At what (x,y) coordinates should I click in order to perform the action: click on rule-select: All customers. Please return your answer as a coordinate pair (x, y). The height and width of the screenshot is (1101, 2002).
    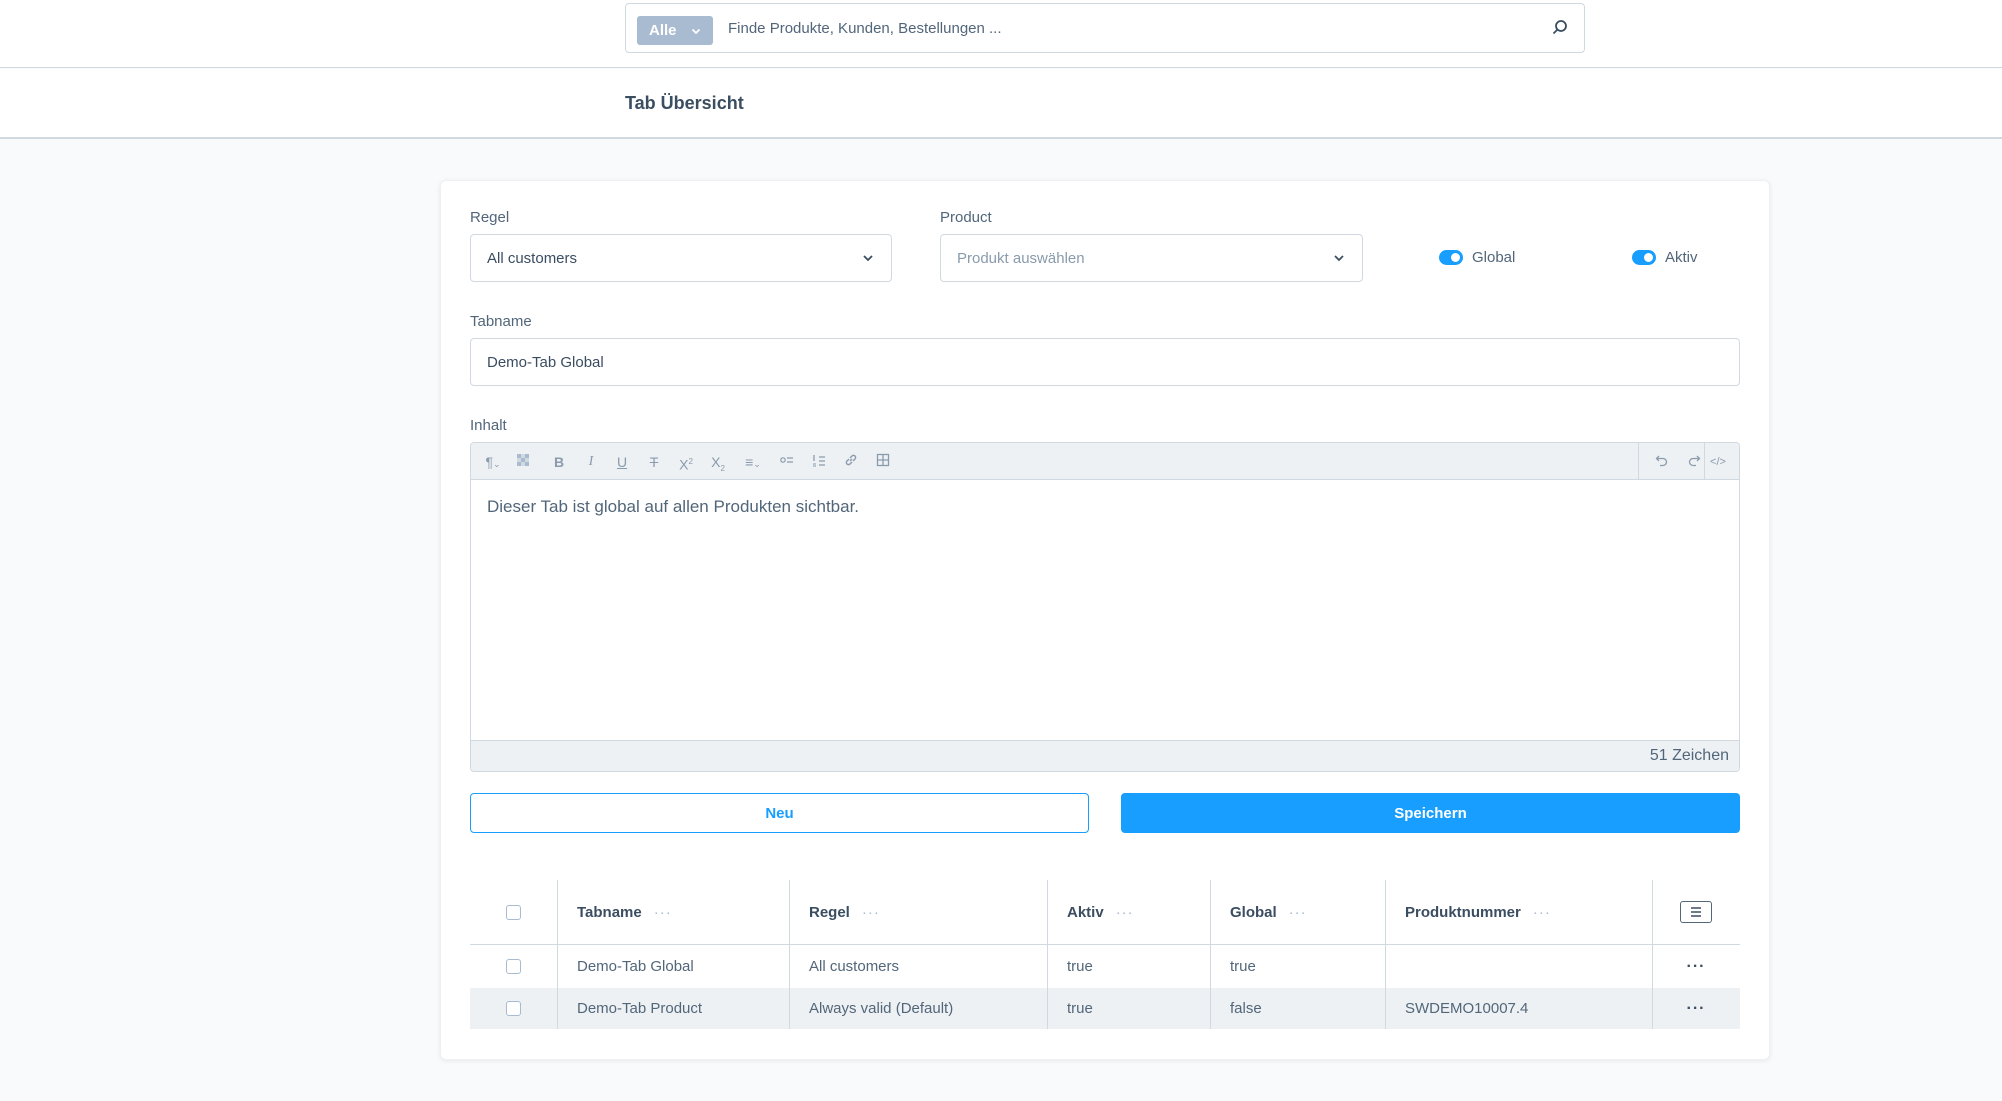
    Looking at the image, I should click on (681, 258).